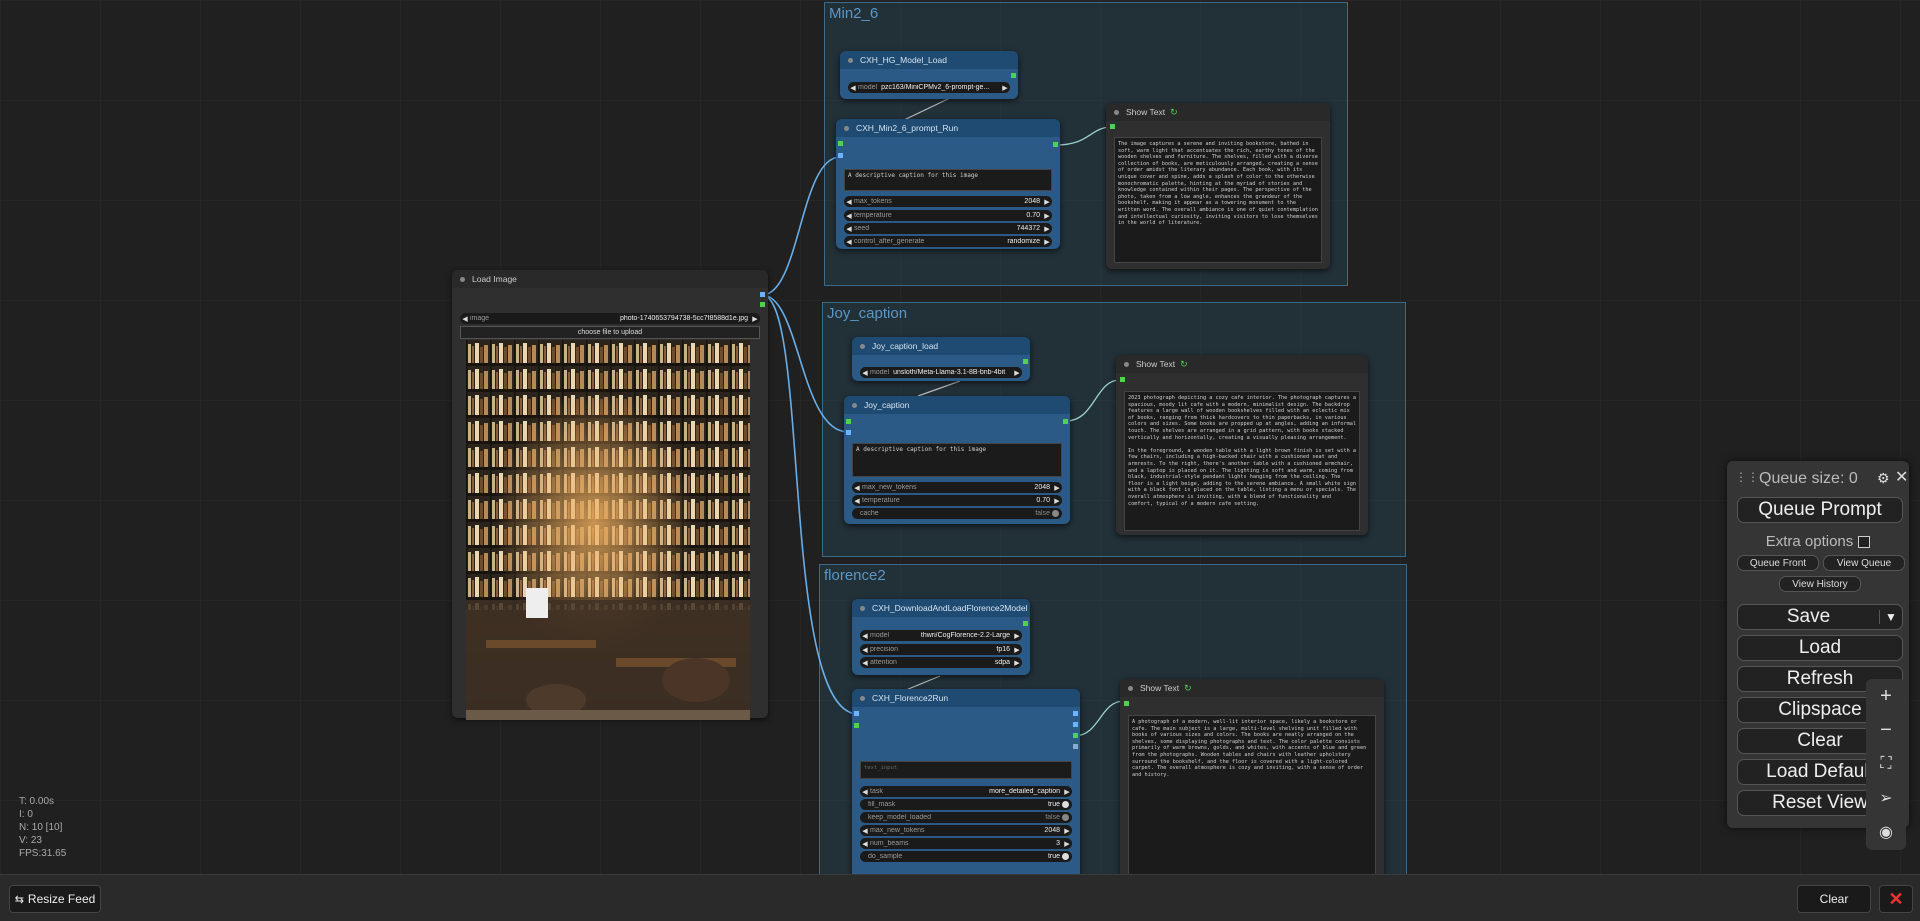 The height and width of the screenshot is (921, 1920). I want to click on close-icon: ✕, so click(1901, 477).